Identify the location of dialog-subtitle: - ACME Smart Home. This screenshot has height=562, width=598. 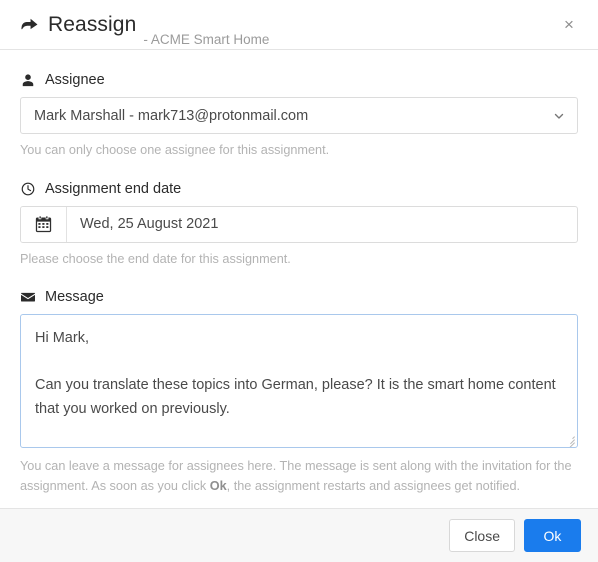
(206, 39).